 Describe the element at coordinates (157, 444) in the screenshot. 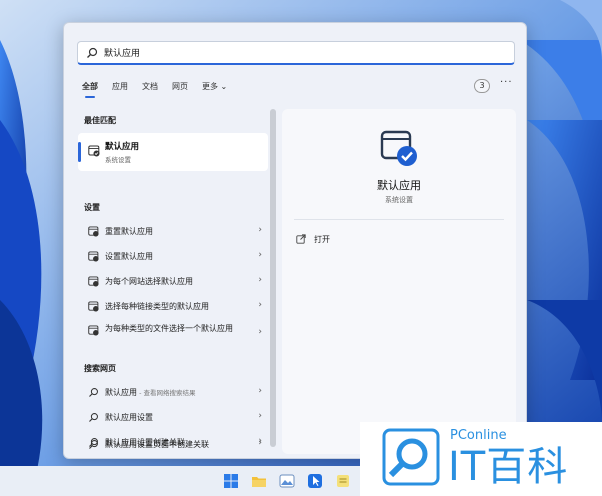

I see `web-result-label: 默认应用设置页面中创建关联` at that location.